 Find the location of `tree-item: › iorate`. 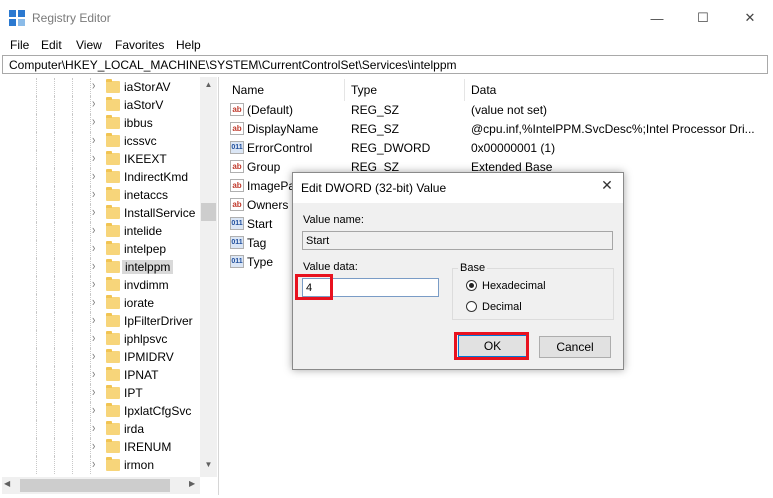

tree-item: › iorate is located at coordinates (101, 303).